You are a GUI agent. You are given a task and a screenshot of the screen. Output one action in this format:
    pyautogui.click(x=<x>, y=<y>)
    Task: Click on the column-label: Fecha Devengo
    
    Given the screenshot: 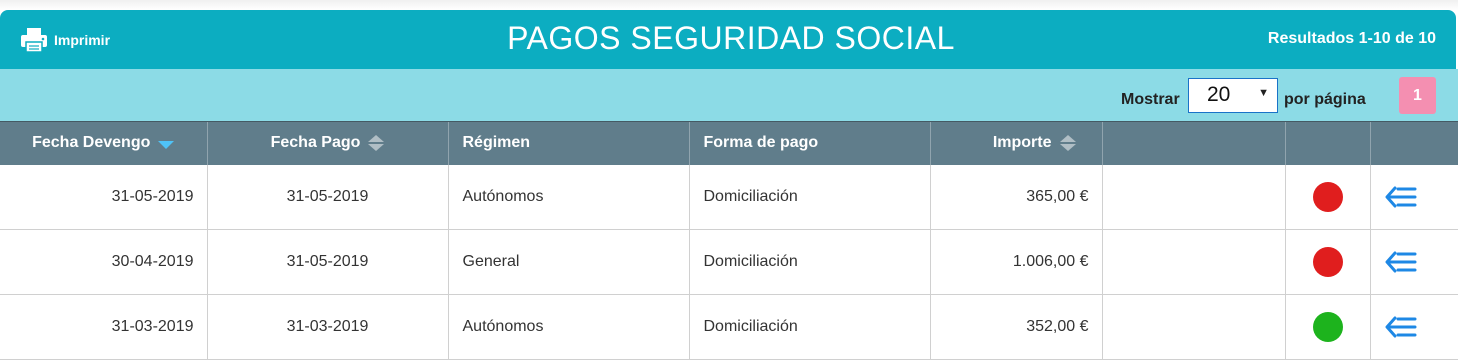 What is the action you would take?
    pyautogui.click(x=91, y=143)
    